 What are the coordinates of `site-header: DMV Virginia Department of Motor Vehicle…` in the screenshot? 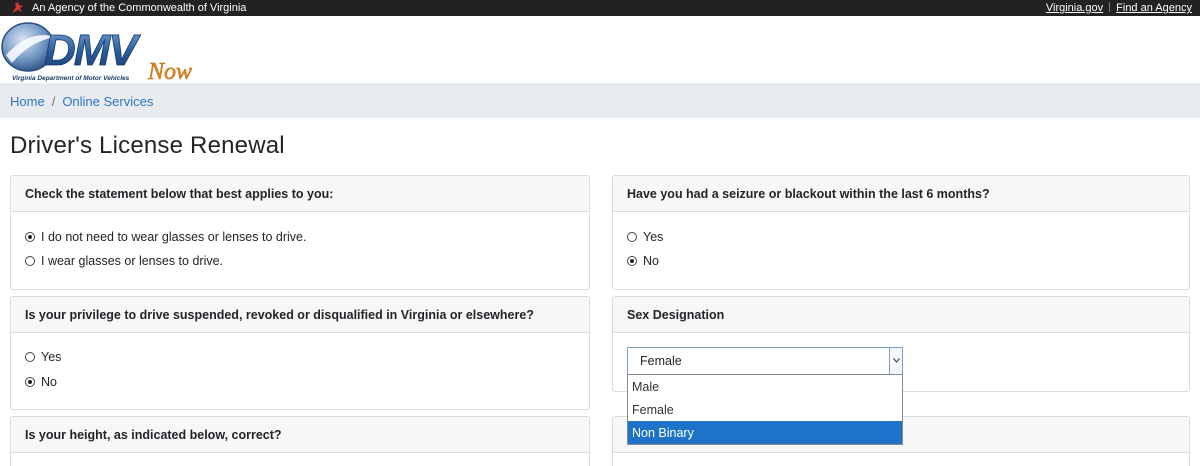 It's located at (600, 49).